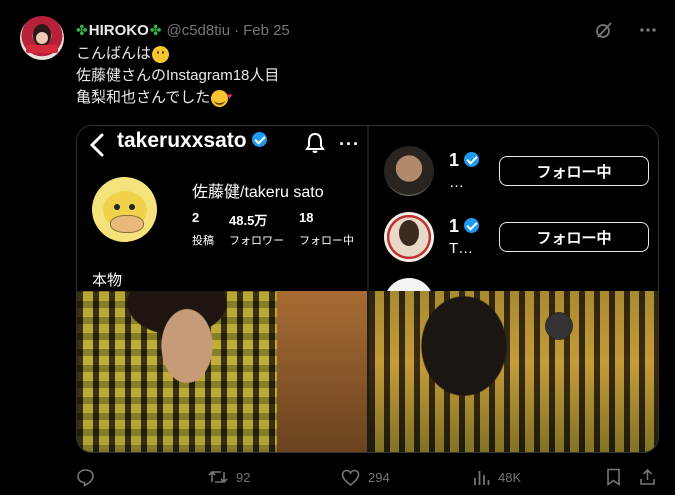 This screenshot has width=675, height=495. I want to click on profile-username: takeruxxsato, so click(182, 140).